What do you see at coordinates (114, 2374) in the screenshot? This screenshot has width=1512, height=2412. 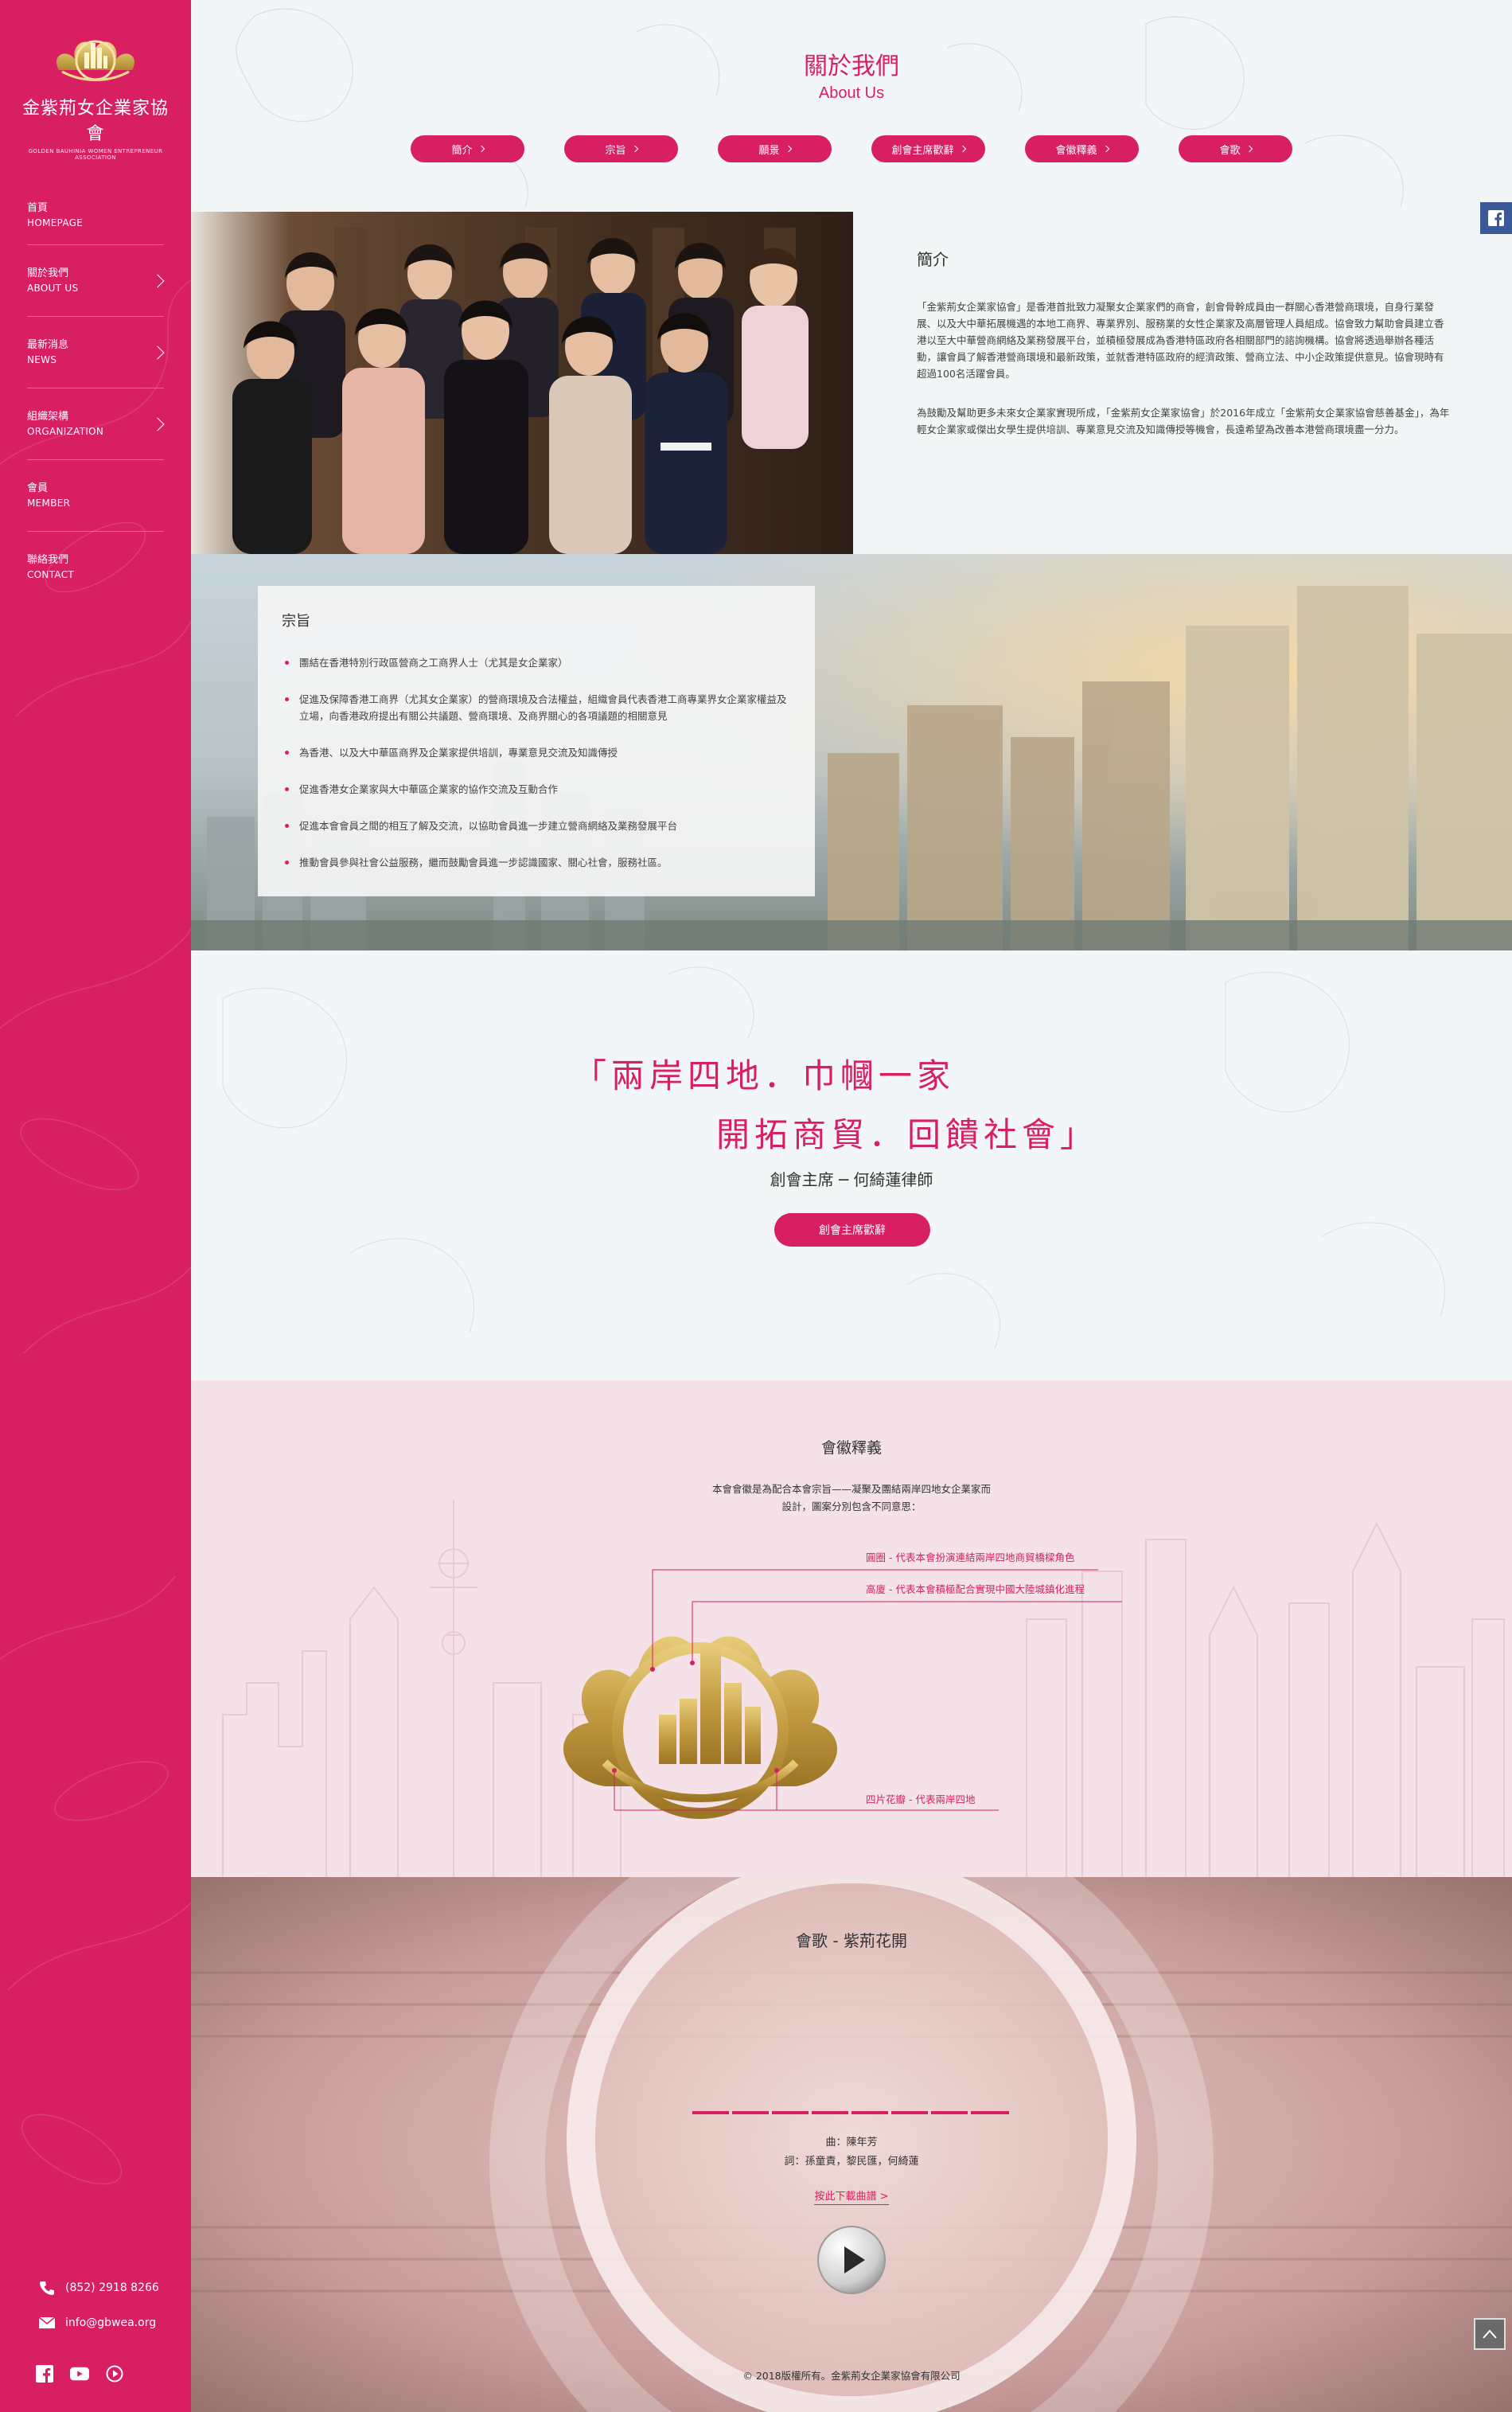 I see `play-circle-icon` at bounding box center [114, 2374].